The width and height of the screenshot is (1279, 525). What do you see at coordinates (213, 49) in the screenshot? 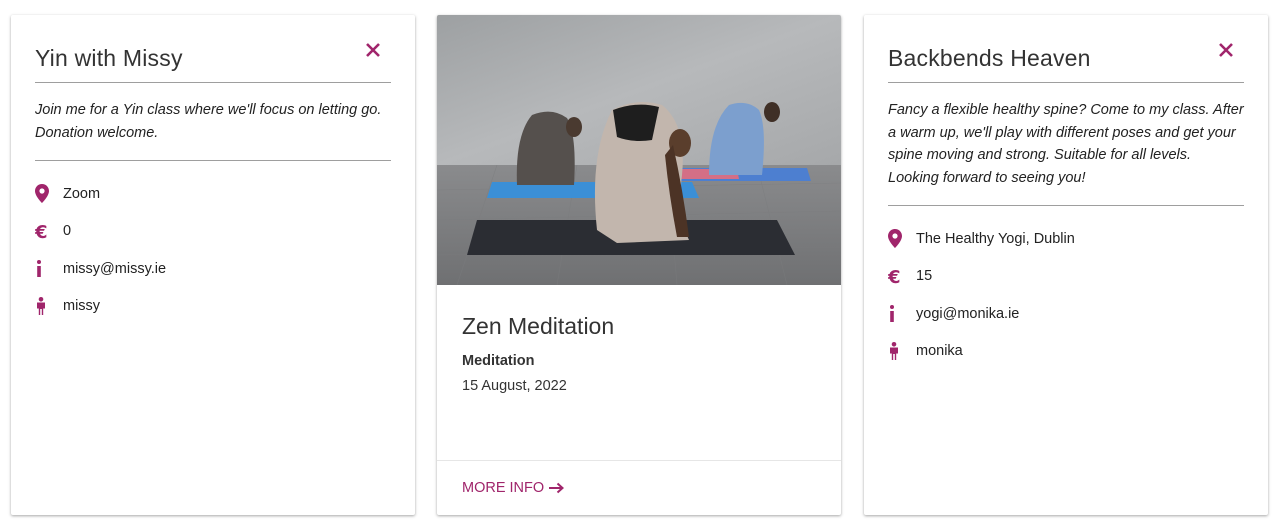
I see `card-header: Yin with Missy` at bounding box center [213, 49].